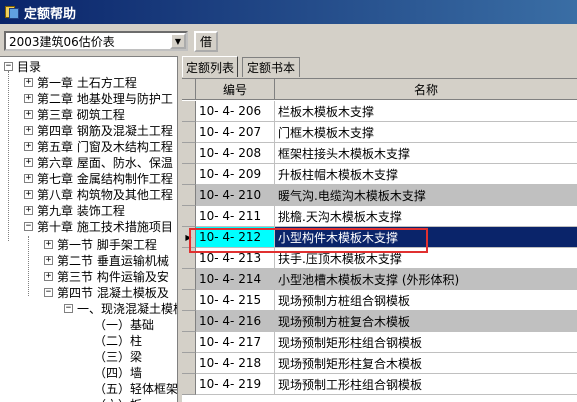 The height and width of the screenshot is (402, 577). What do you see at coordinates (235, 89) in the screenshot?
I see `header-code: 编号` at bounding box center [235, 89].